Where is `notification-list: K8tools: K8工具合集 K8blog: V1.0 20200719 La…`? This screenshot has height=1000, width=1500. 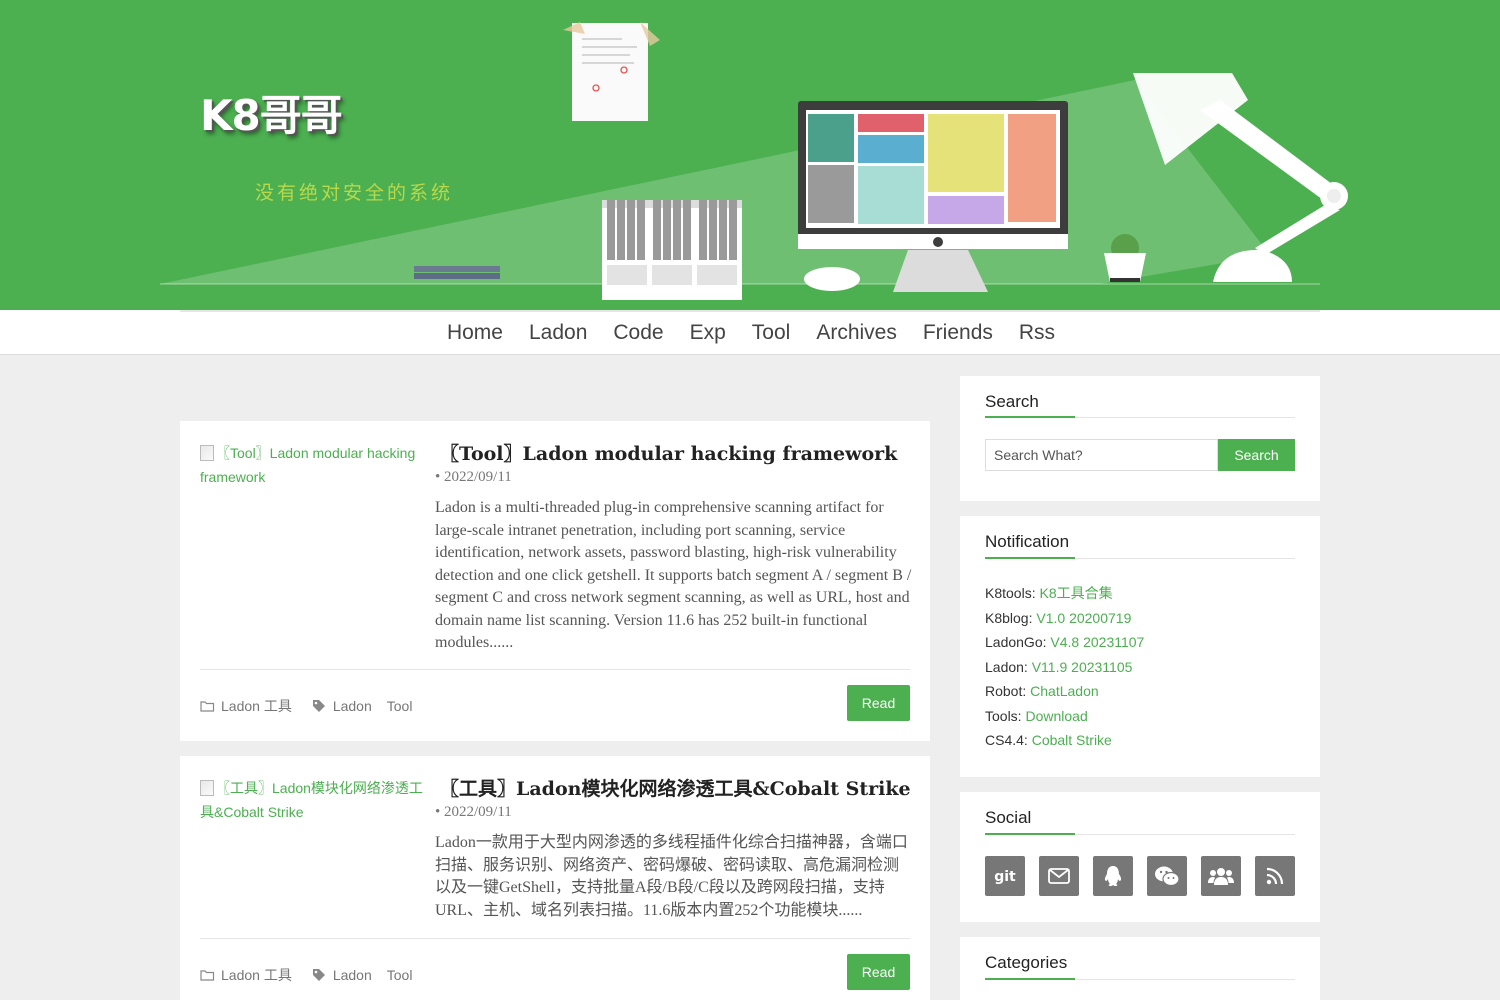
notification-list: K8tools: K8工具合集 K8blog: V1.0 20200719 La… is located at coordinates (1064, 667).